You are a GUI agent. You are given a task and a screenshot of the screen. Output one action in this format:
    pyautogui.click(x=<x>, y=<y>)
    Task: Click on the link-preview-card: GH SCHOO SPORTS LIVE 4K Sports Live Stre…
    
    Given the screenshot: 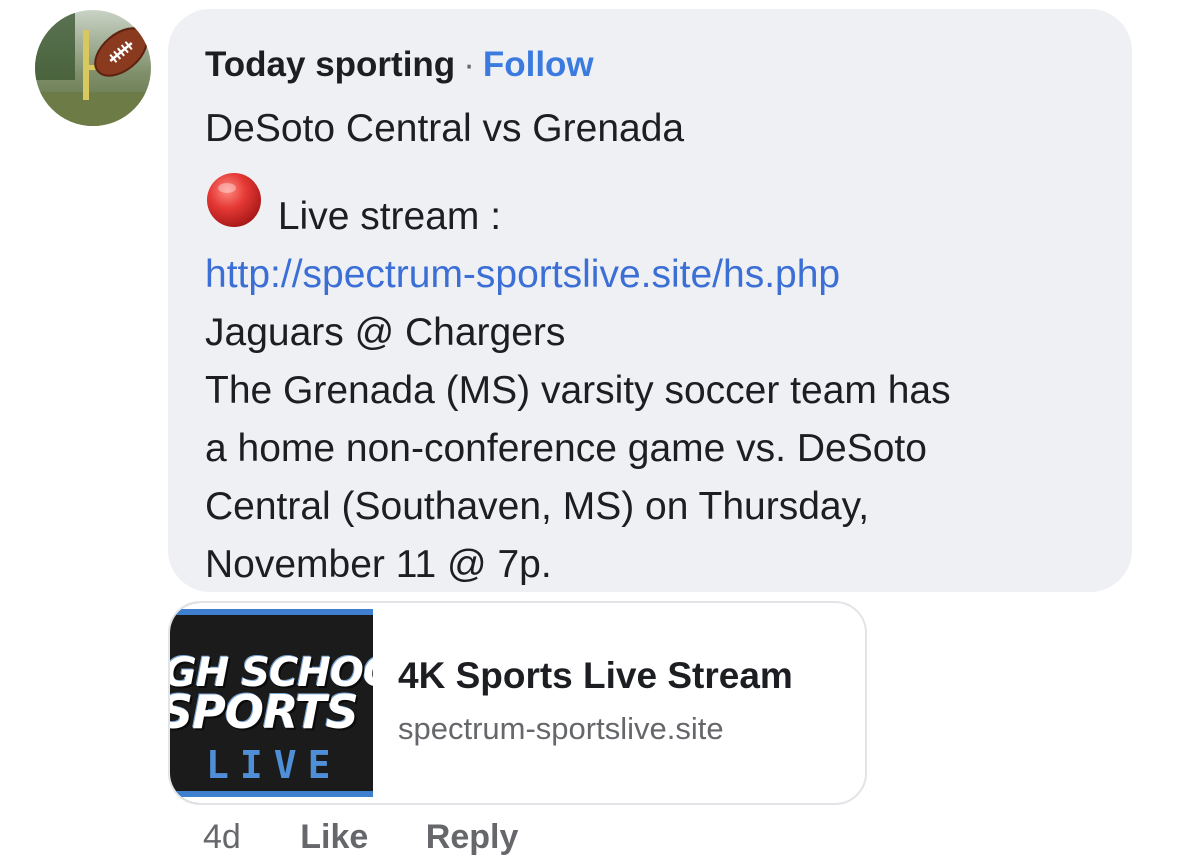 What is the action you would take?
    pyautogui.click(x=517, y=703)
    